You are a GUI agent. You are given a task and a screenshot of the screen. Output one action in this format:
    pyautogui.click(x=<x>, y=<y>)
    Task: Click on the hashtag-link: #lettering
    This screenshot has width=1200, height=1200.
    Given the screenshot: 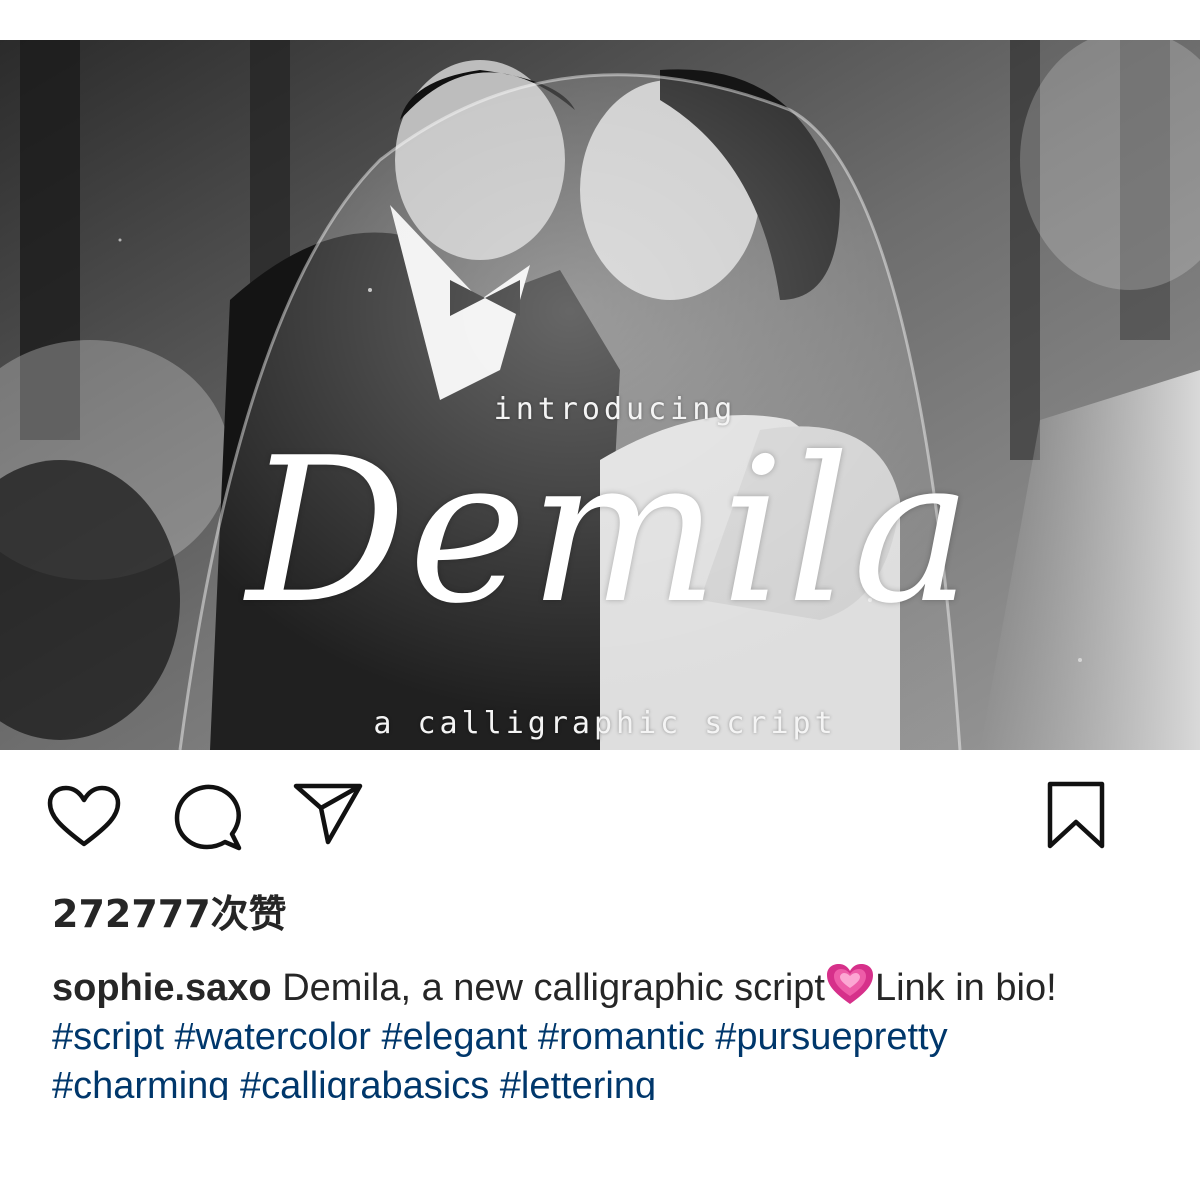 What is the action you would take?
    pyautogui.click(x=578, y=1082)
    